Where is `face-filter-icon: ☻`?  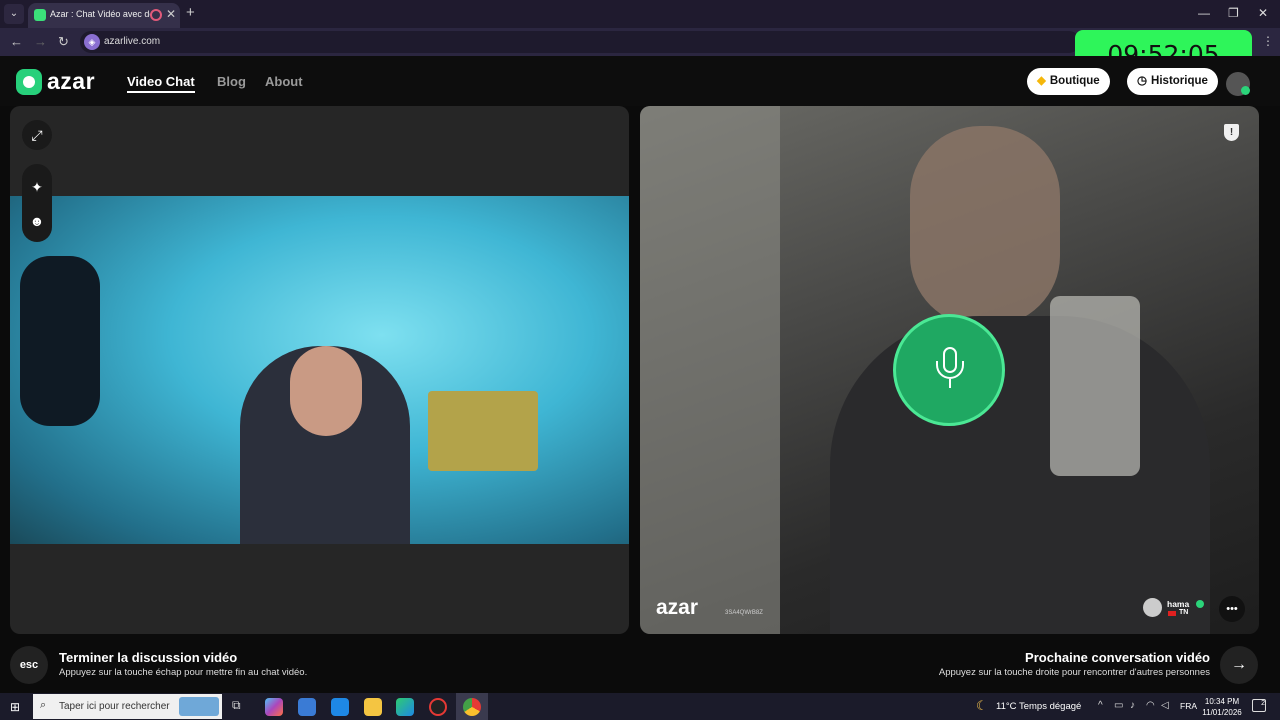
face-filter-icon: ☻ is located at coordinates (37, 221).